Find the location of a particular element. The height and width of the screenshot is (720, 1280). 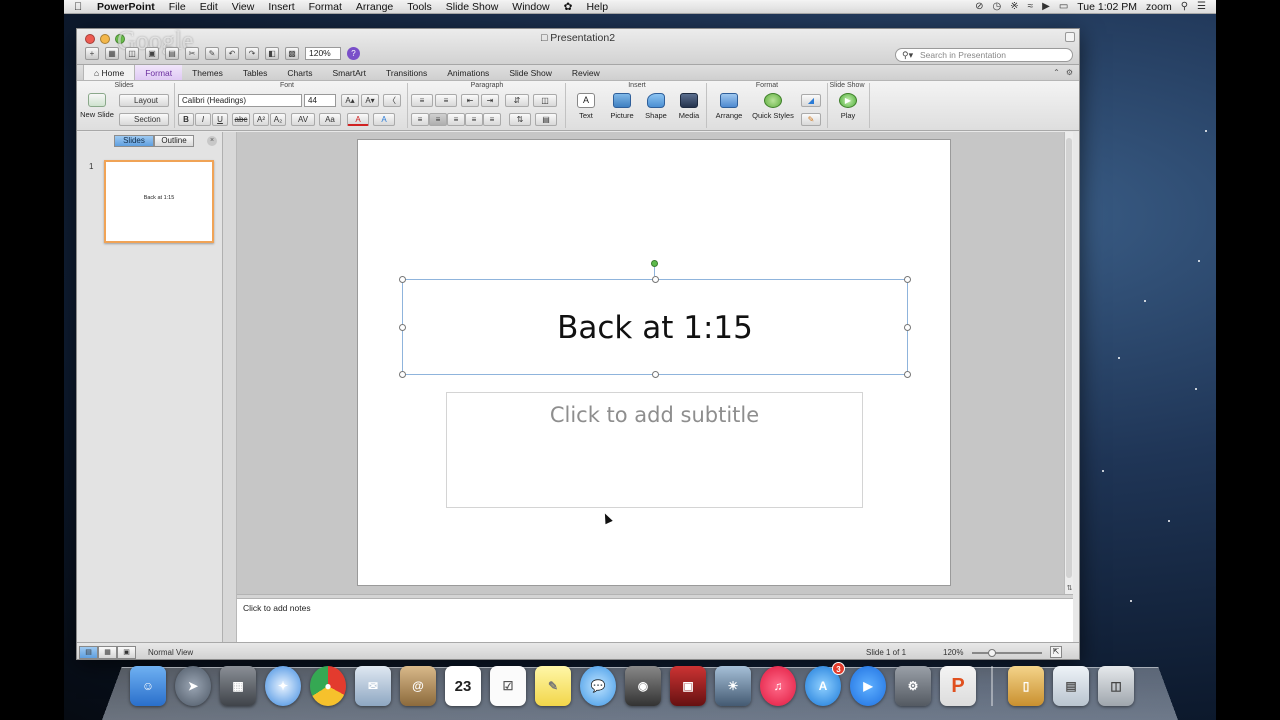

character-spacing-button: AV is located at coordinates (303, 119).